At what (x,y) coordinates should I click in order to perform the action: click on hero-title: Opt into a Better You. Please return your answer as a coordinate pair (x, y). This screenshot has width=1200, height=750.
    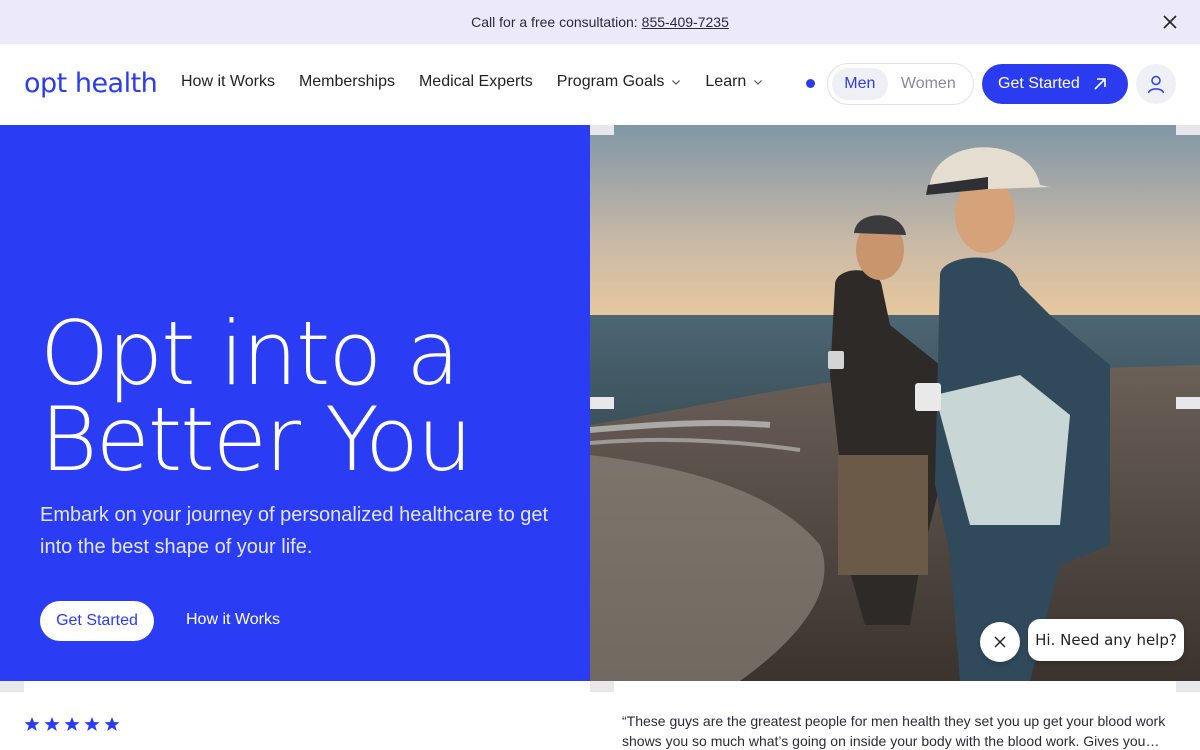
    Looking at the image, I should click on (256, 397).